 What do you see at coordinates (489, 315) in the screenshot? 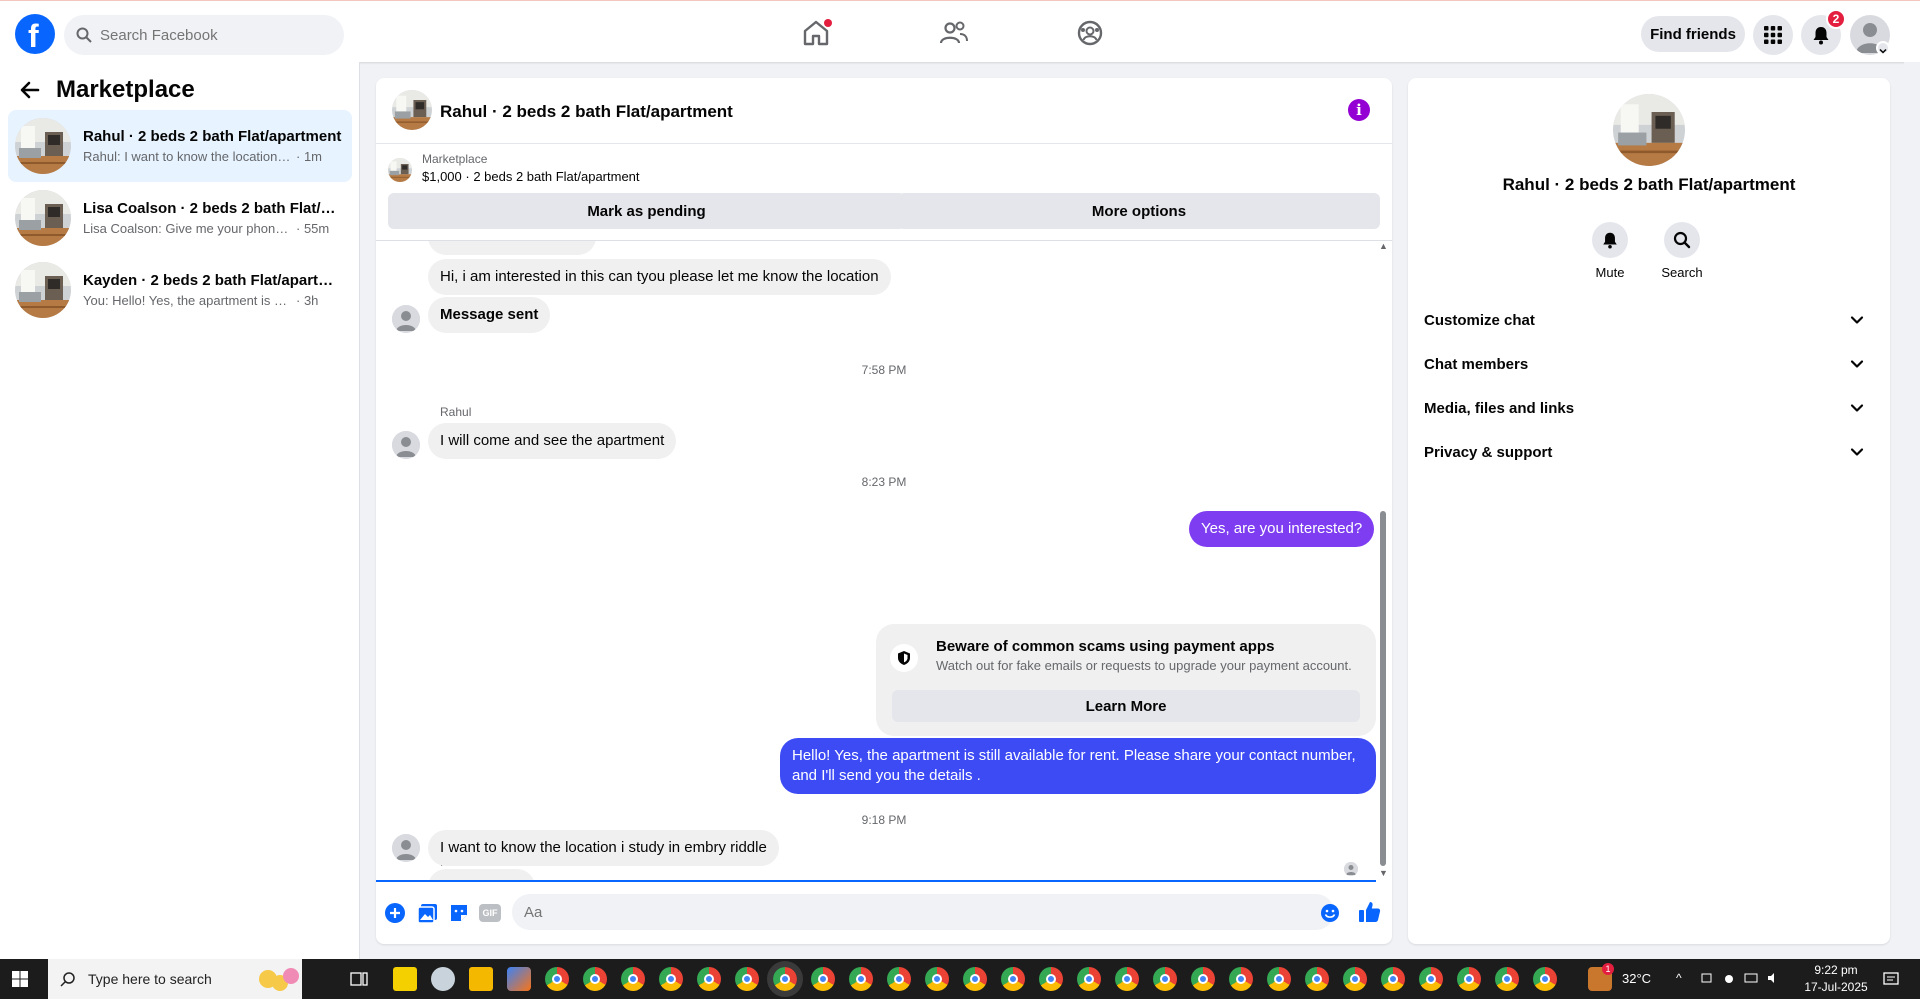
I see `message-bubble: Message sent` at bounding box center [489, 315].